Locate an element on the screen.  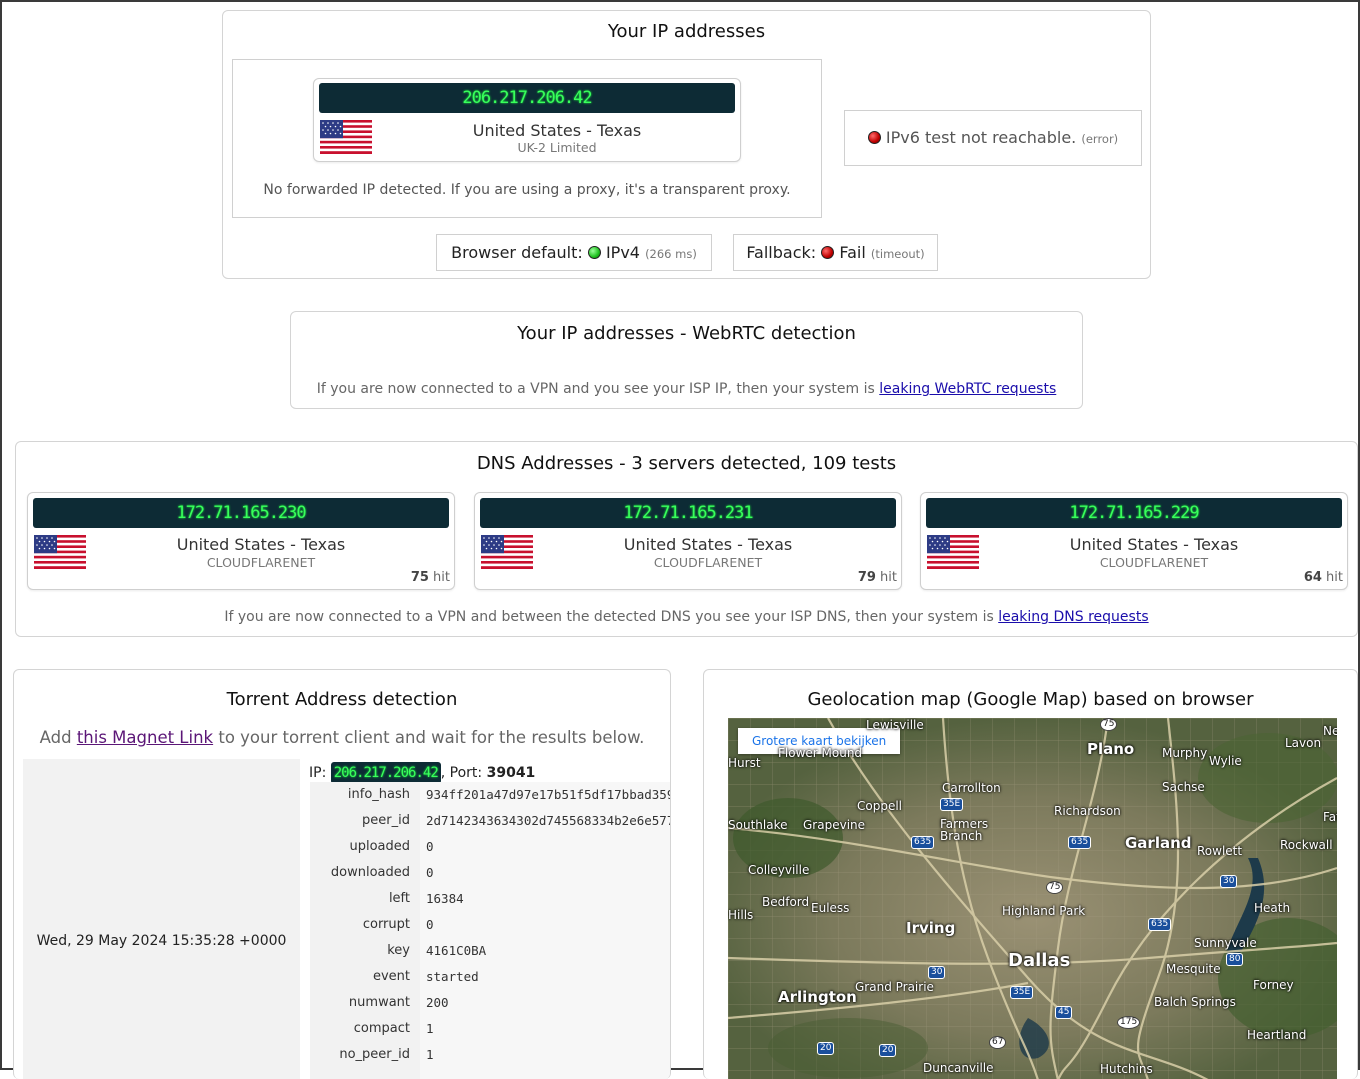
fallback-label: Fallback: is located at coordinates (781, 252).